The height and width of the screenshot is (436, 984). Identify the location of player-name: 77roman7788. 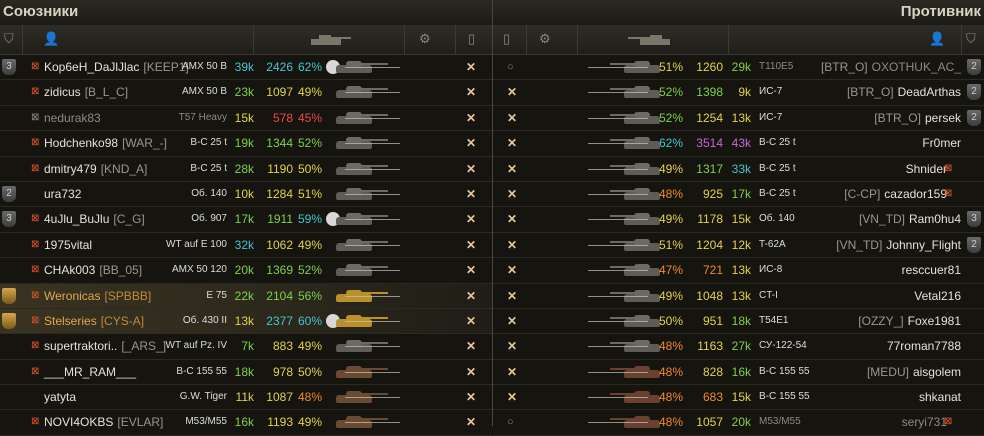
(924, 346).